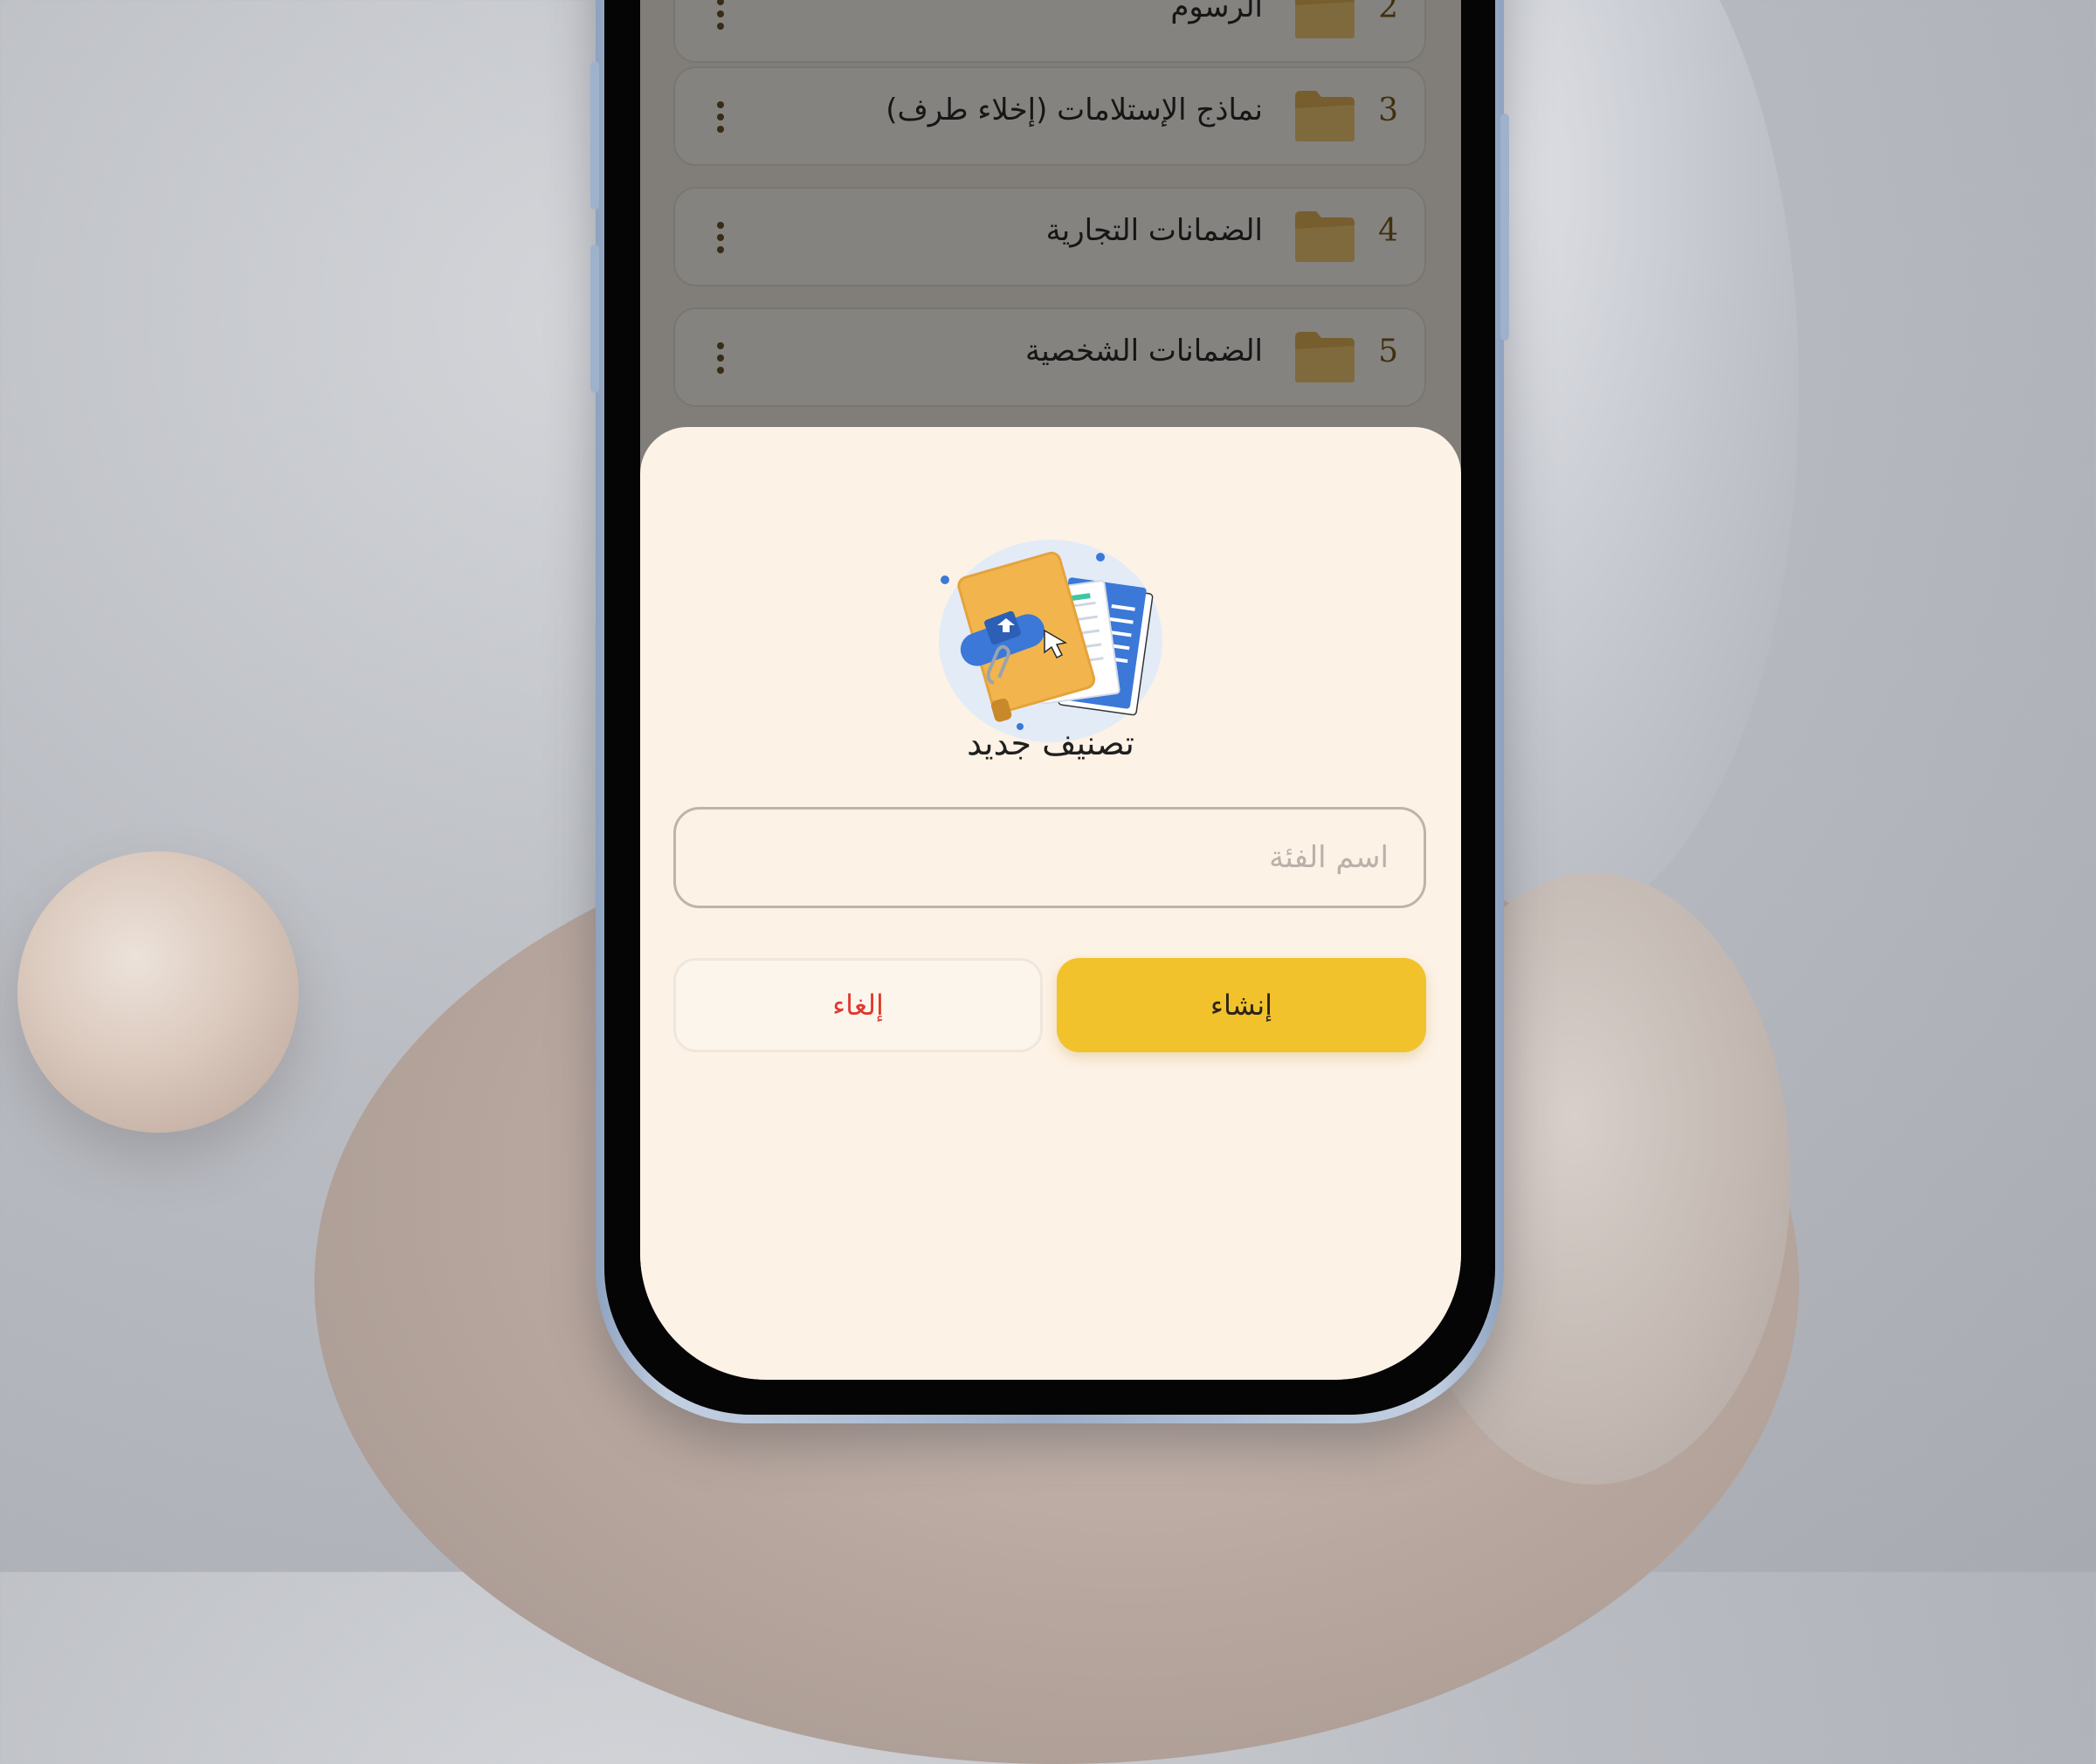 This screenshot has width=2096, height=1764. Describe the element at coordinates (1050, 743) in the screenshot. I see `sheet-title: تصنيف جديد` at that location.